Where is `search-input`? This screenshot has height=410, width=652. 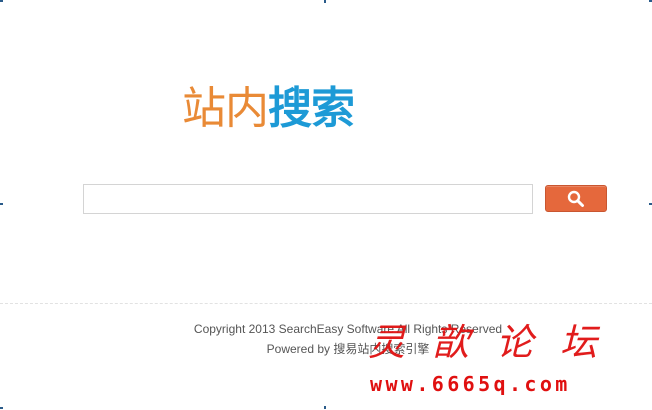 search-input is located at coordinates (308, 199).